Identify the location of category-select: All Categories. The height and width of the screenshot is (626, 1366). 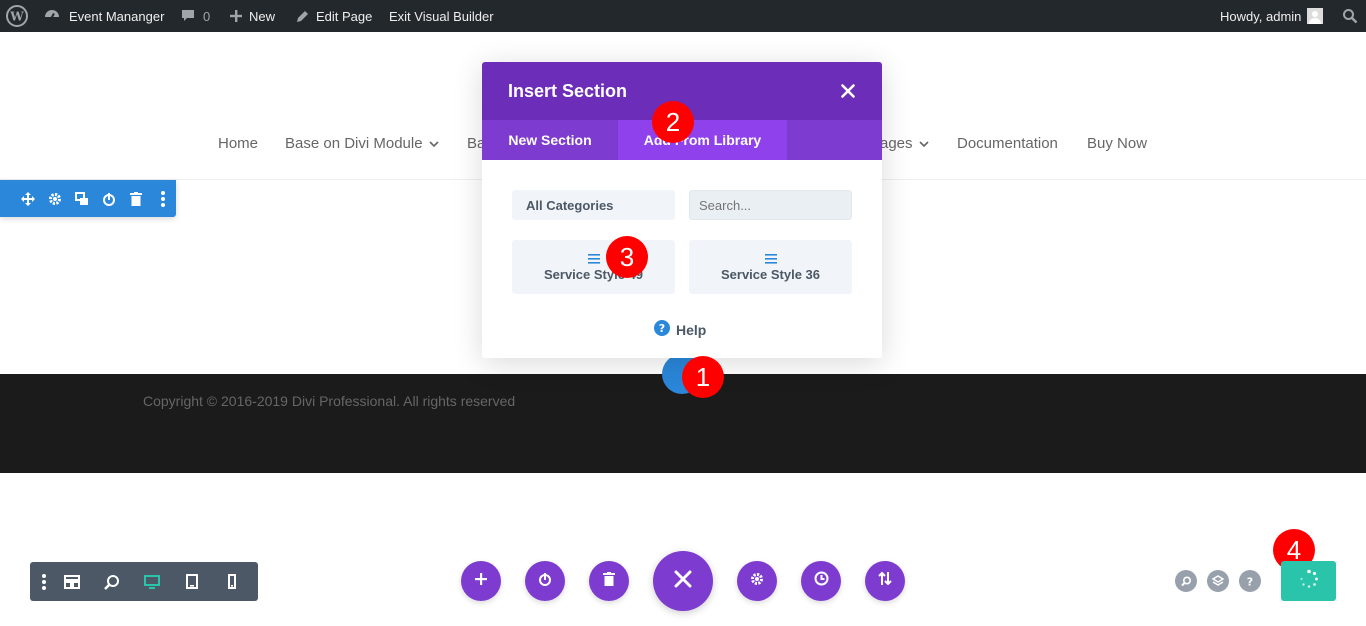
(593, 205).